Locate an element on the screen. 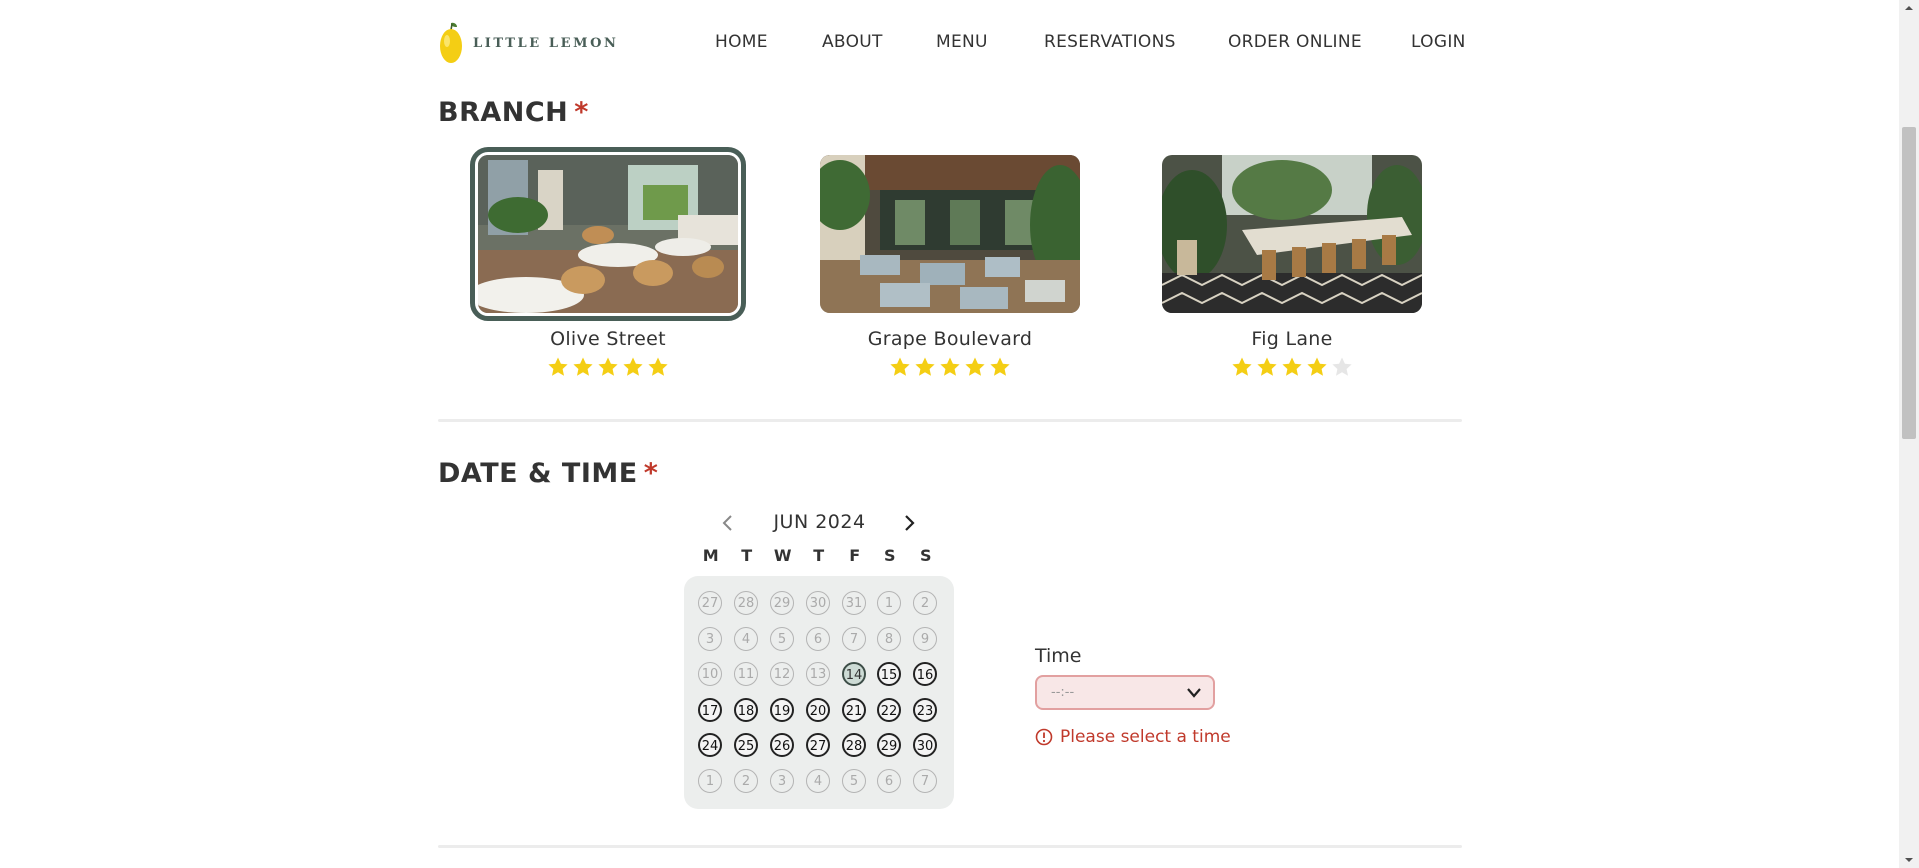 This screenshot has width=1919, height=868. calendar-day: 23 is located at coordinates (925, 709).